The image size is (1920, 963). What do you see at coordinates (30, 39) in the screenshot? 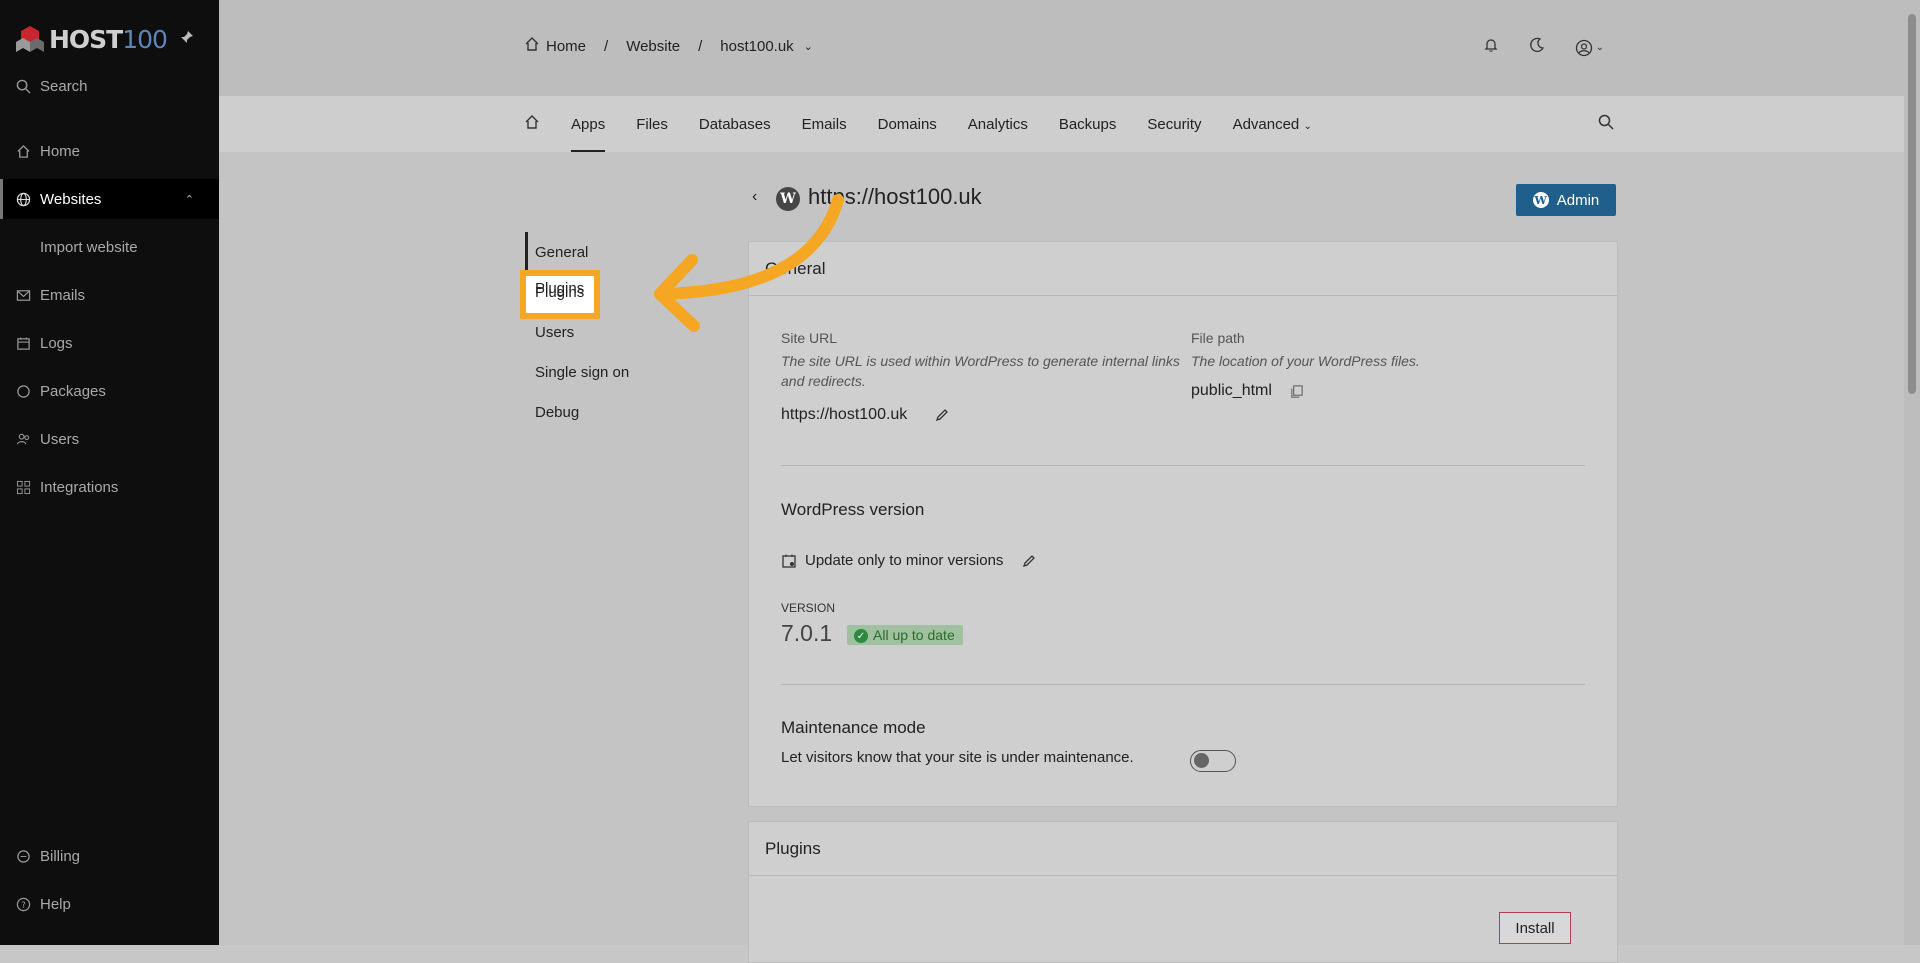
I see `logo-cubes-icon` at bounding box center [30, 39].